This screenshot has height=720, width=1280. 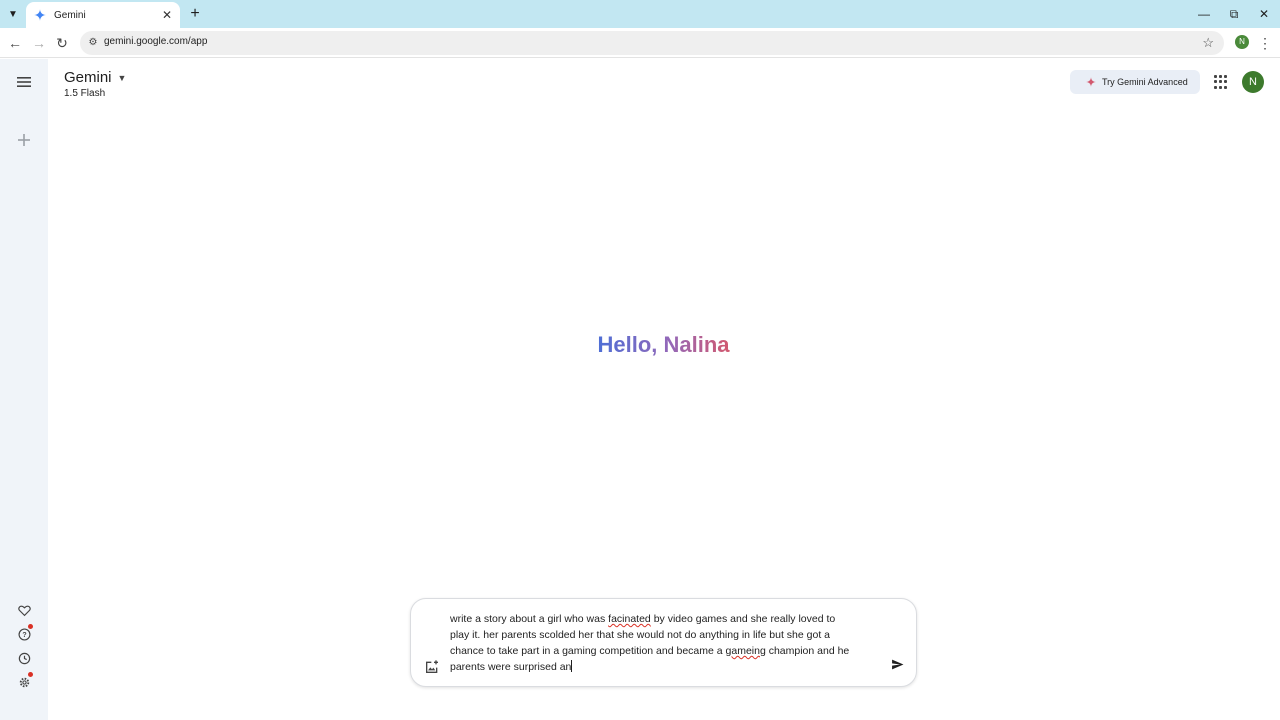 What do you see at coordinates (529, 619) in the screenshot?
I see `prompt-line-1a: write a story about a girl who was` at bounding box center [529, 619].